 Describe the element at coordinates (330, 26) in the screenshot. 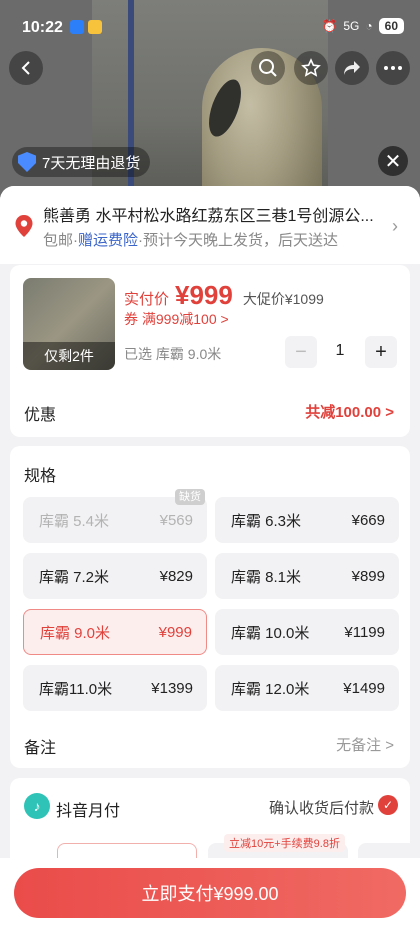

I see `alarm-icon: ⏰` at that location.